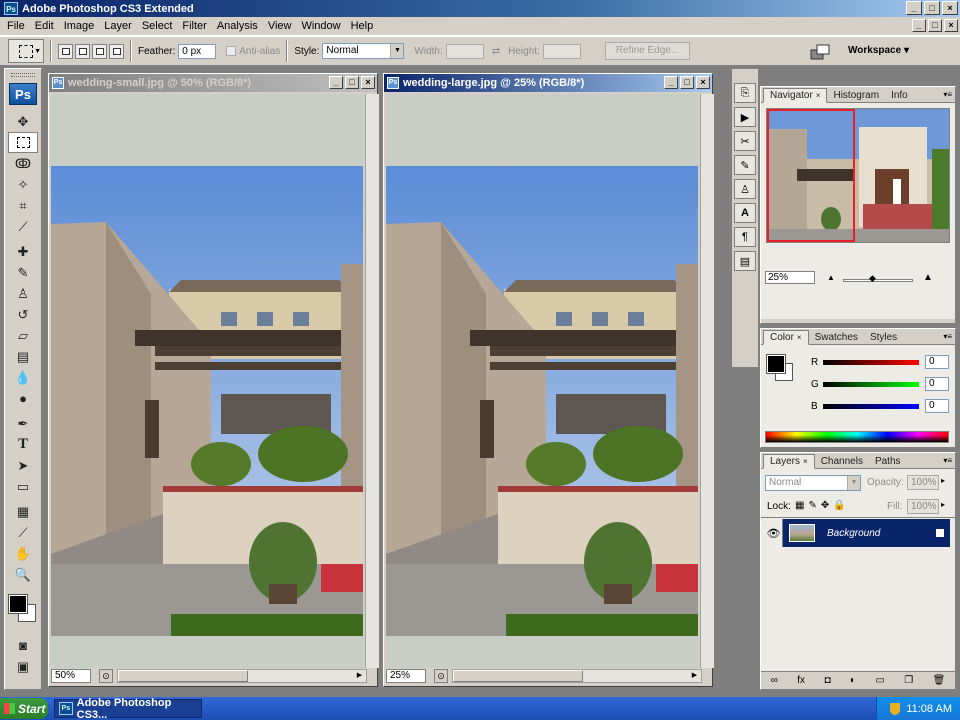 The height and width of the screenshot is (720, 960). What do you see at coordinates (928, 277) in the screenshot?
I see `zoom-in-icon: ▲` at bounding box center [928, 277].